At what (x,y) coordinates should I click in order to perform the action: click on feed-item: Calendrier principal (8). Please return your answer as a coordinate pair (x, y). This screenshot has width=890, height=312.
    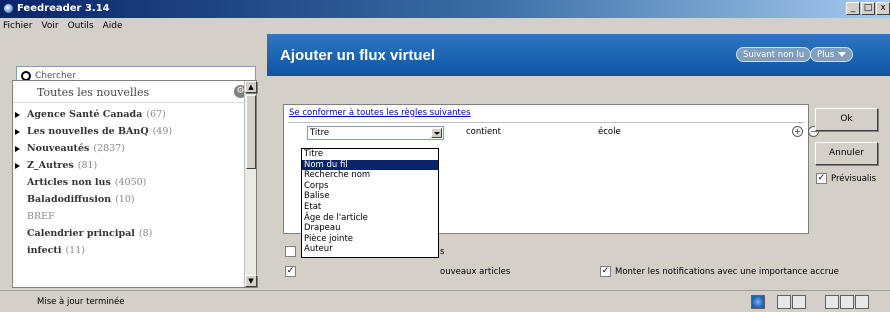
    Looking at the image, I should click on (132, 234).